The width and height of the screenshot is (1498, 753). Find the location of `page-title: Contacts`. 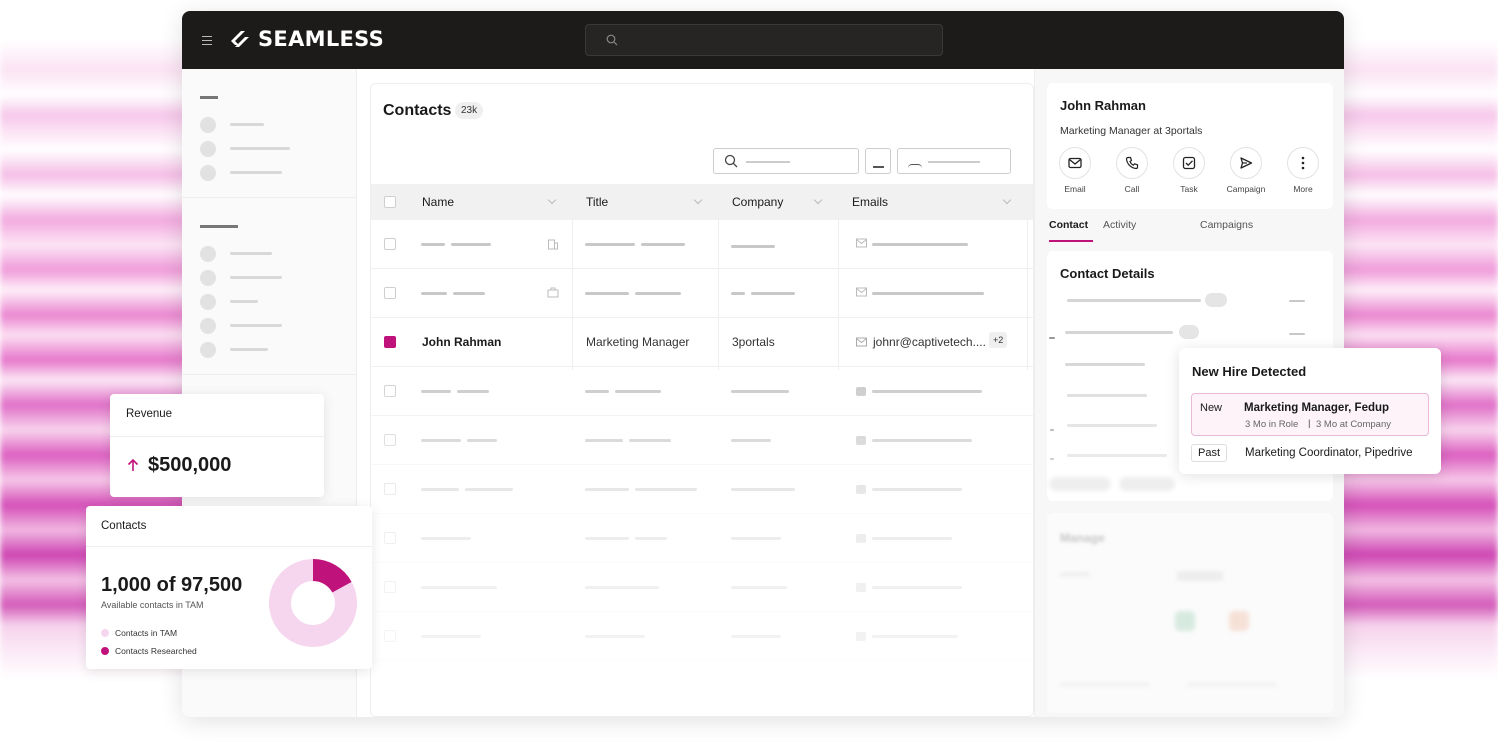

page-title: Contacts is located at coordinates (417, 110).